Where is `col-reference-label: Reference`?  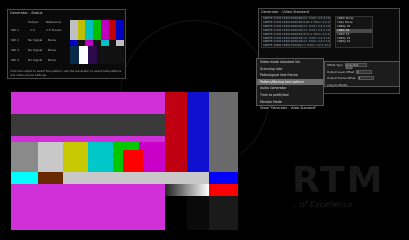
col-reference-label: Reference is located at coordinates (54, 22).